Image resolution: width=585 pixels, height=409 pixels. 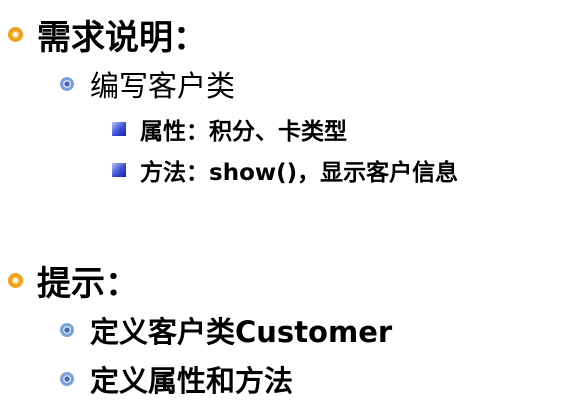 I want to click on heading-text: 需求说明：, so click(x=122, y=37).